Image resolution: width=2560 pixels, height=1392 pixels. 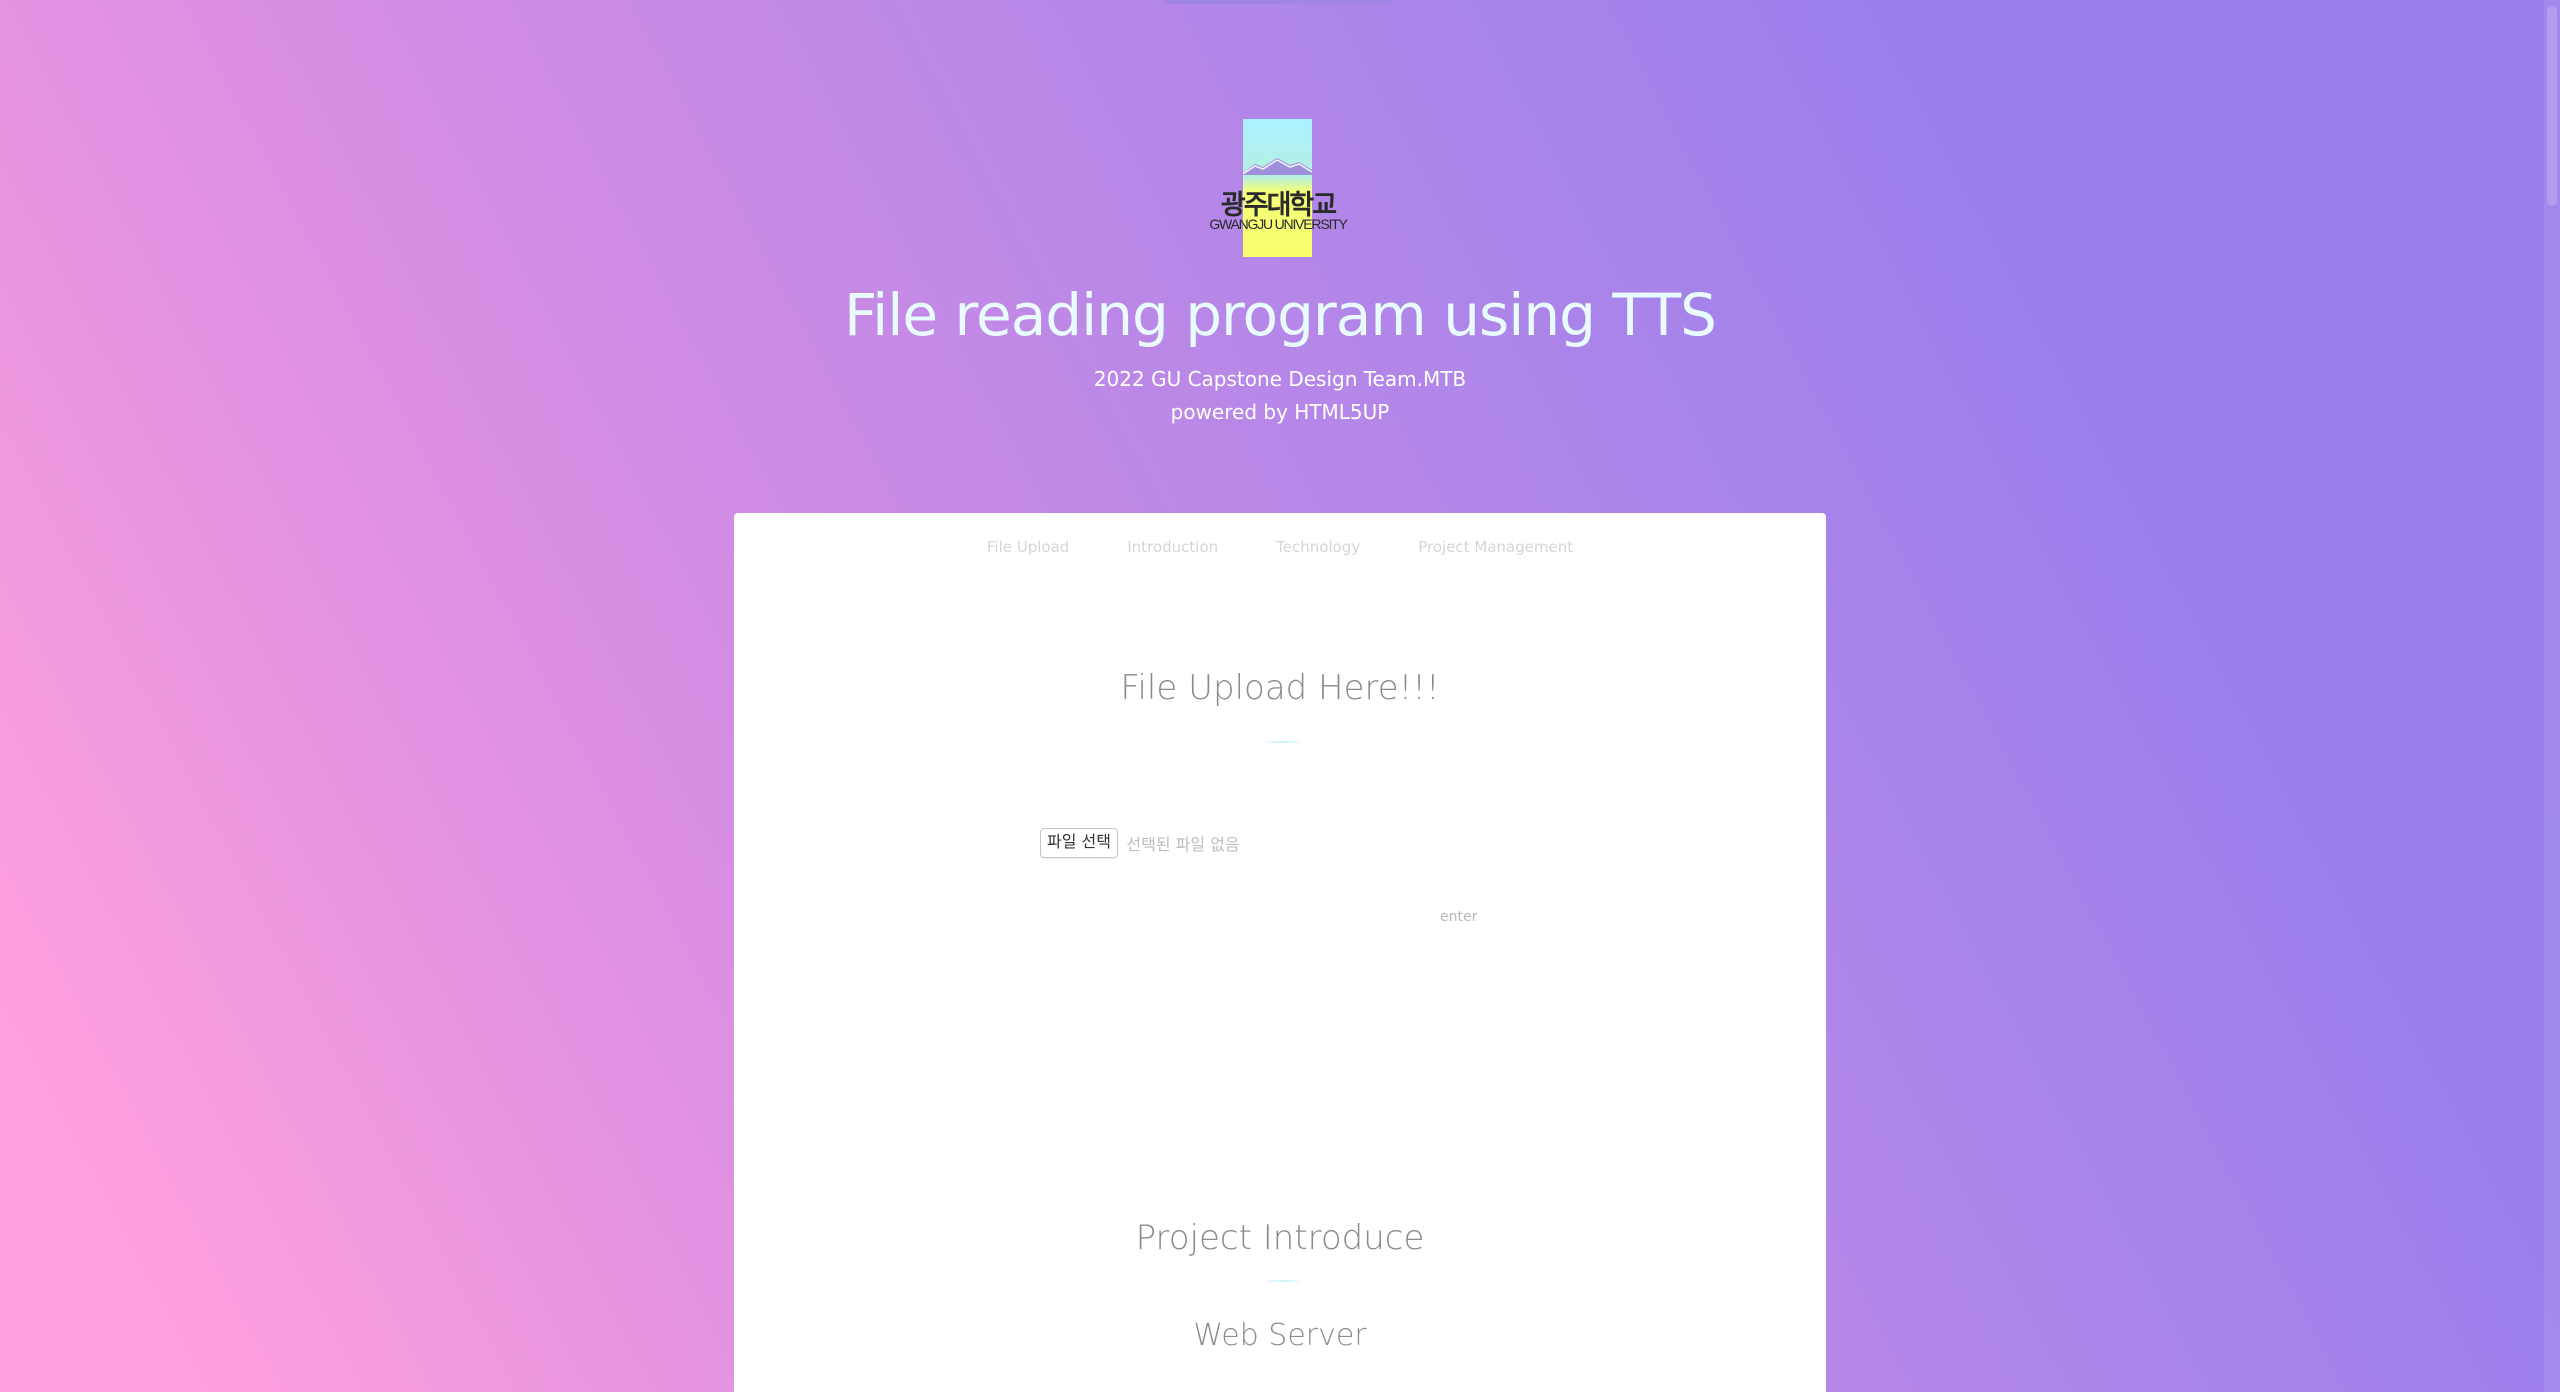 I want to click on intro-section-title: Project Introduce, so click(x=1280, y=1238).